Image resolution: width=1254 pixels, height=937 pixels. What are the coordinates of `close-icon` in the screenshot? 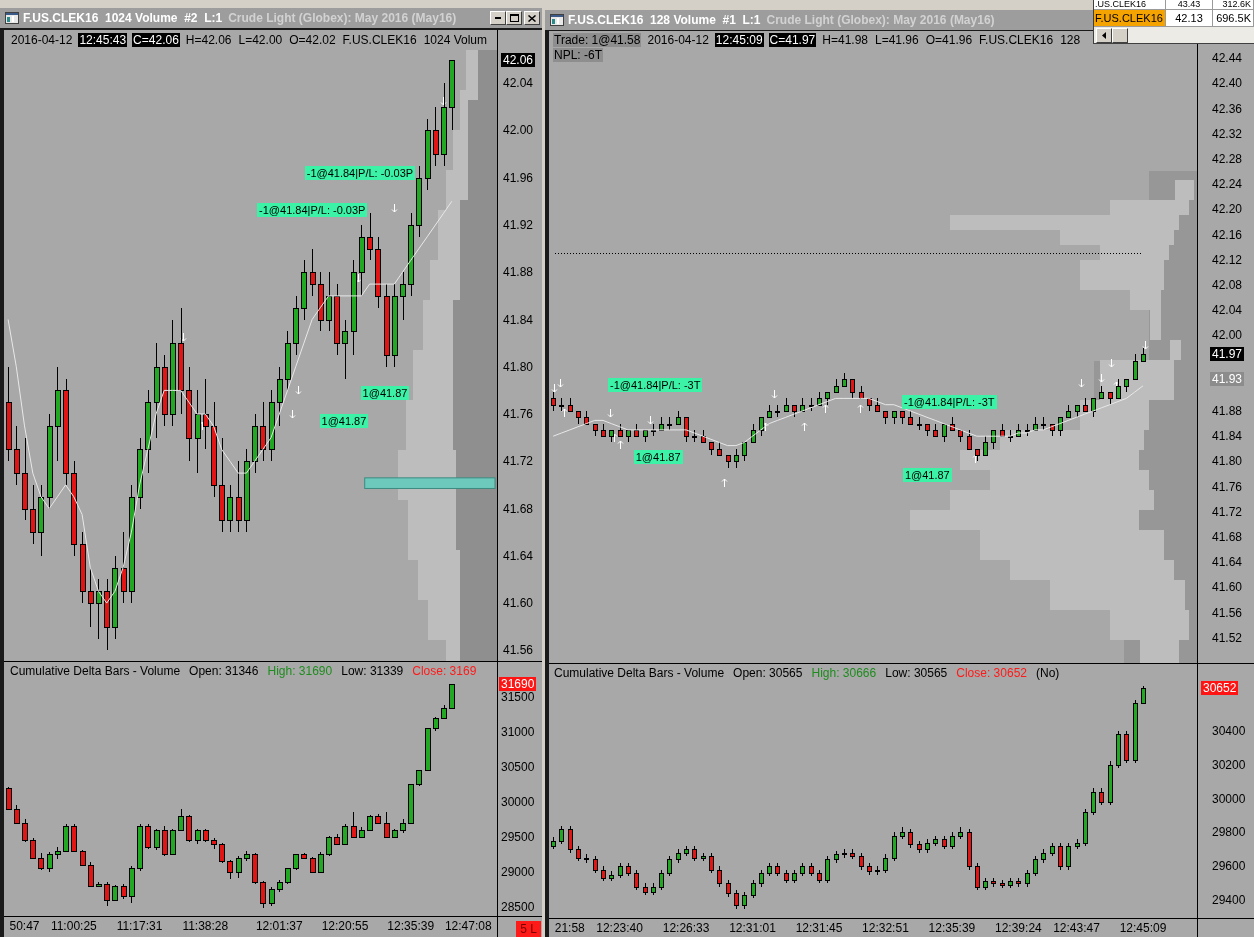 It's located at (532, 18).